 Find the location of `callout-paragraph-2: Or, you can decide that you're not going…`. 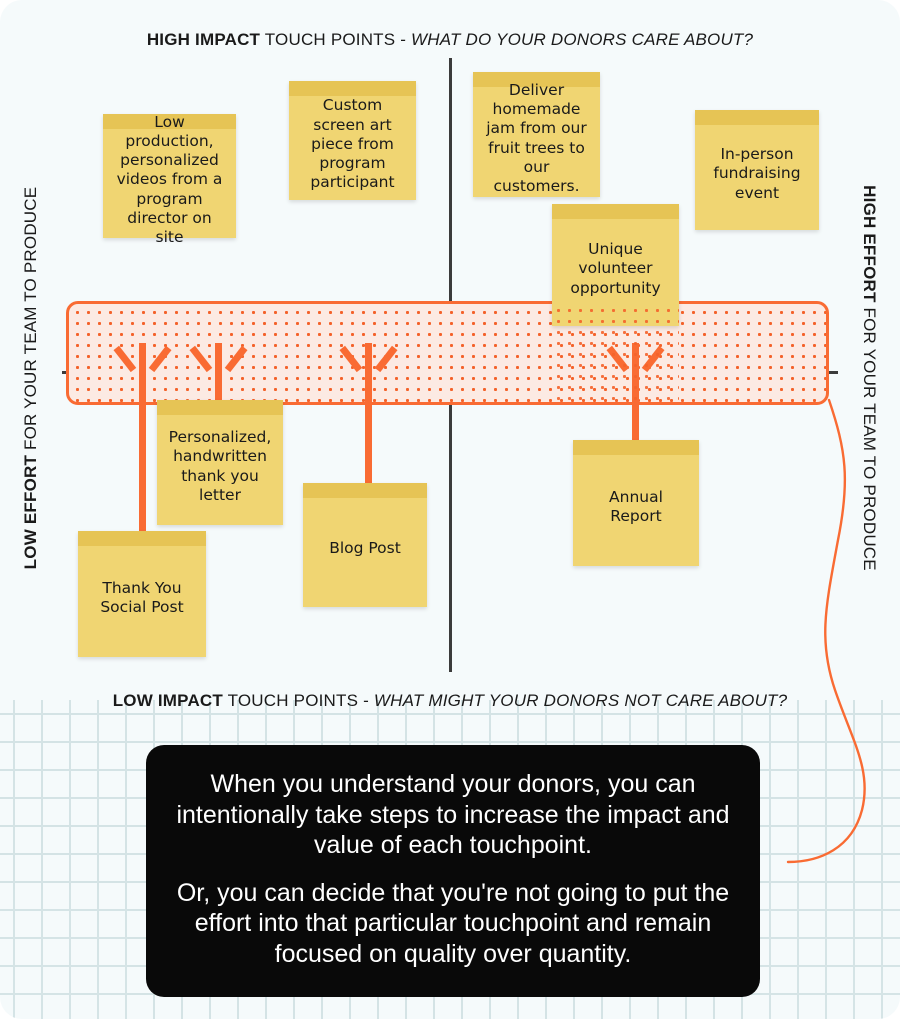

callout-paragraph-2: Or, you can decide that you're not going… is located at coordinates (453, 923).